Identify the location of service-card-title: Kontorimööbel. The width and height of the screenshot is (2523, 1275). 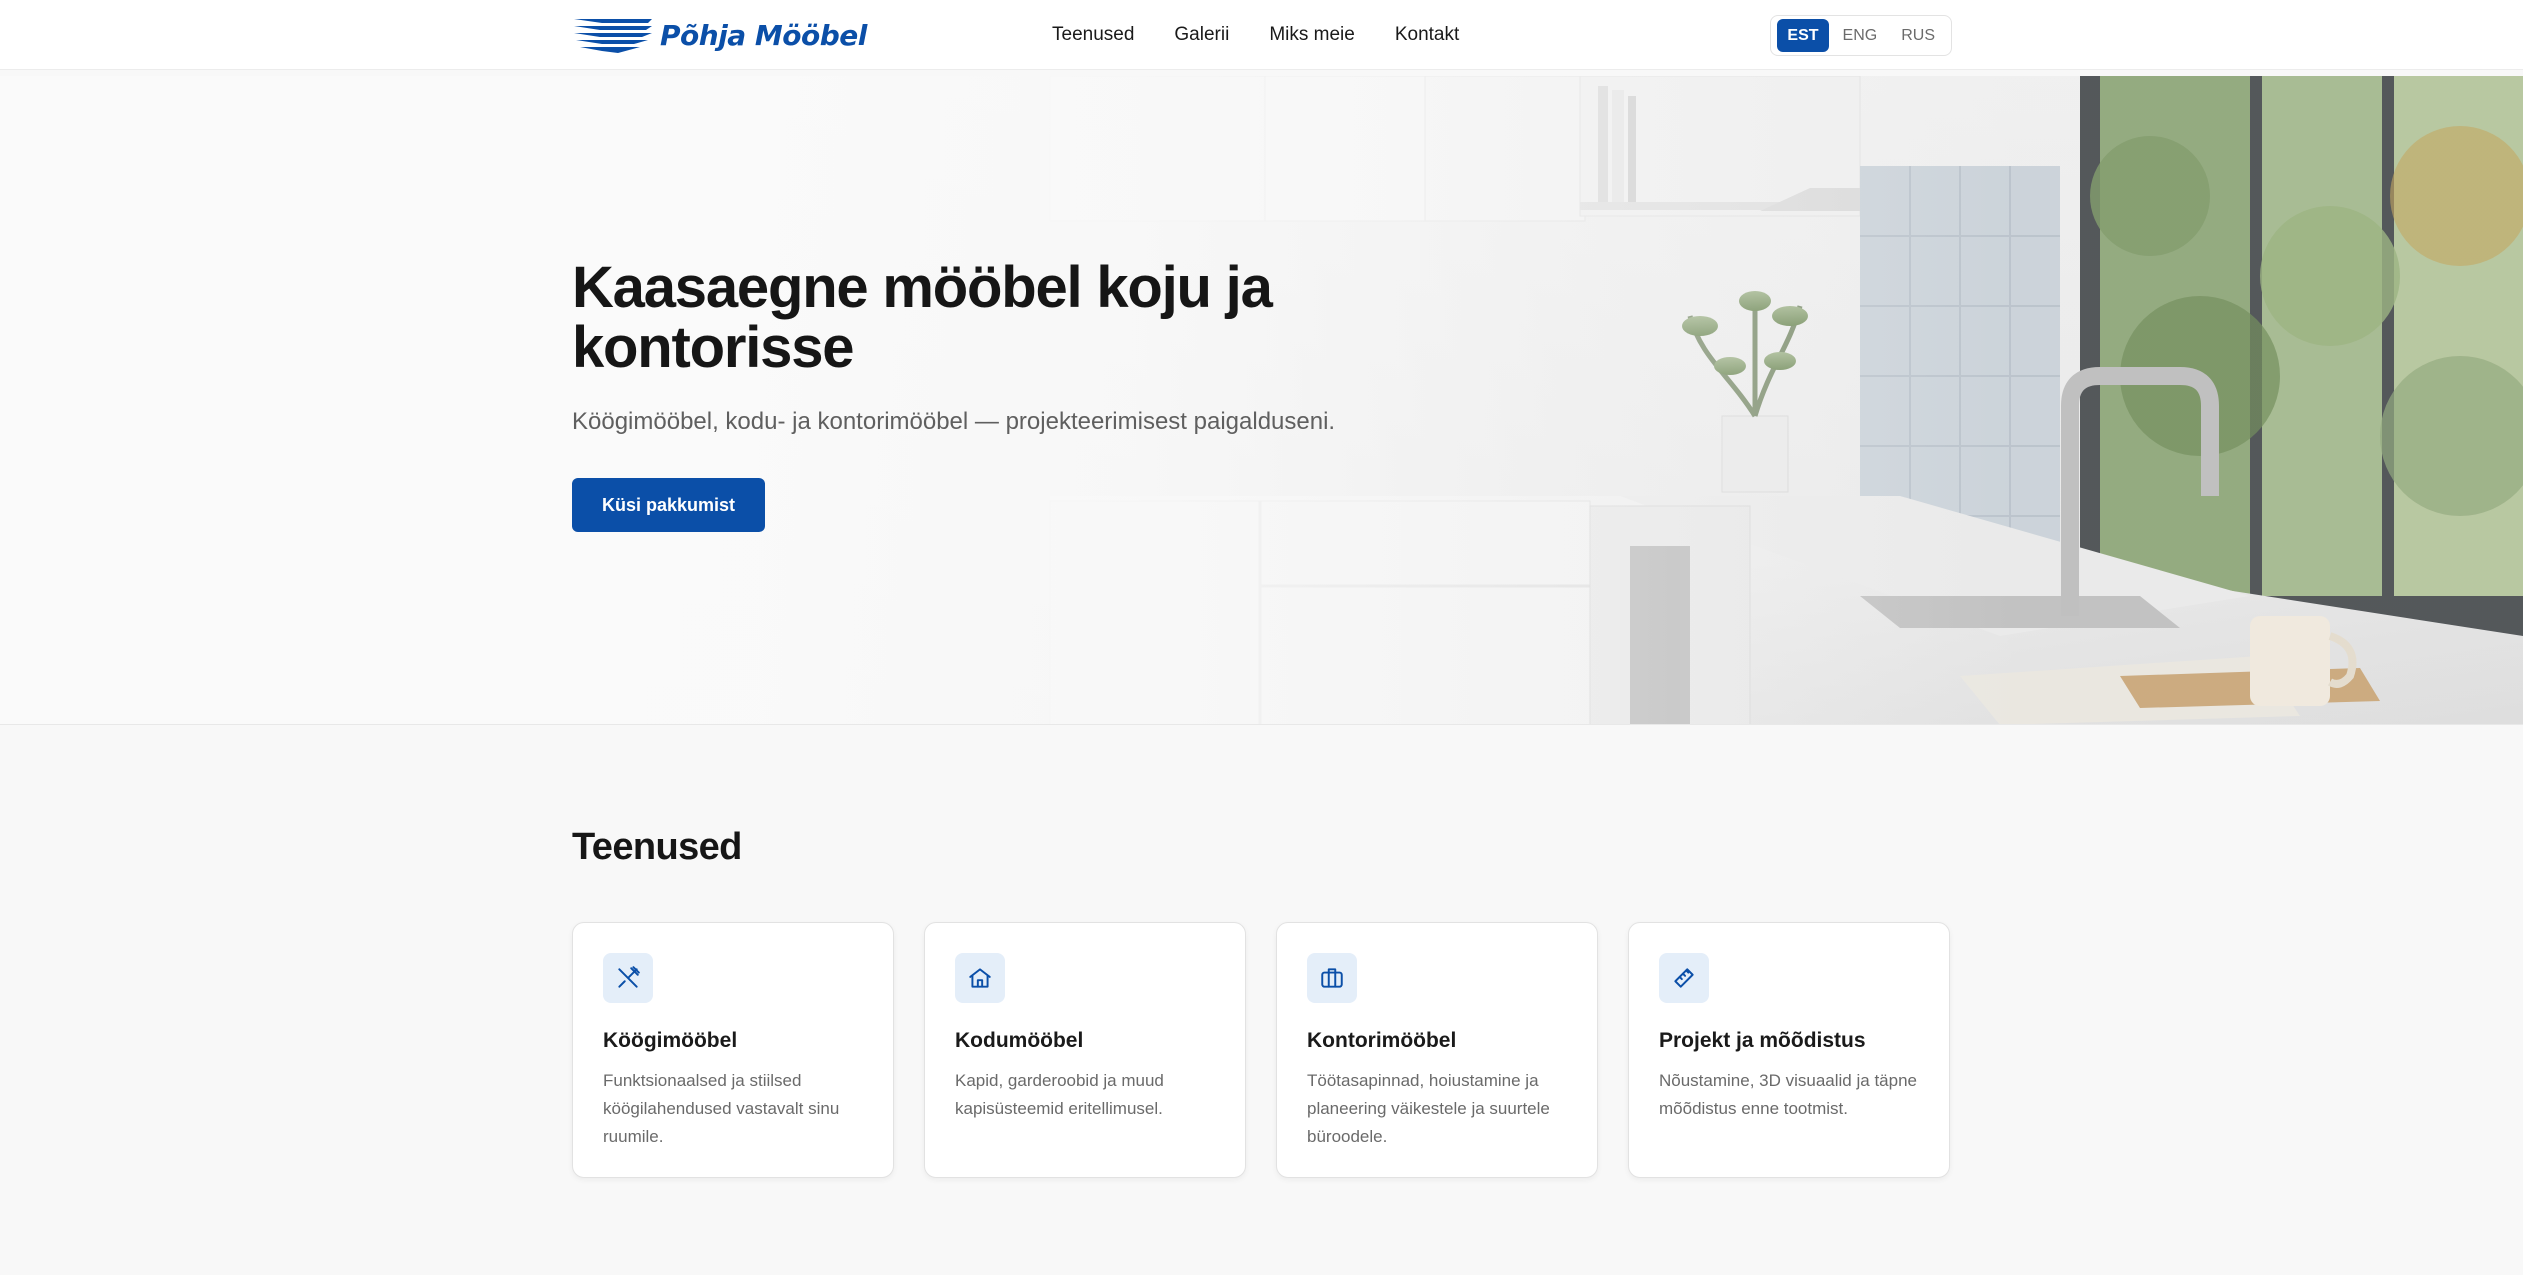
(1382, 1040).